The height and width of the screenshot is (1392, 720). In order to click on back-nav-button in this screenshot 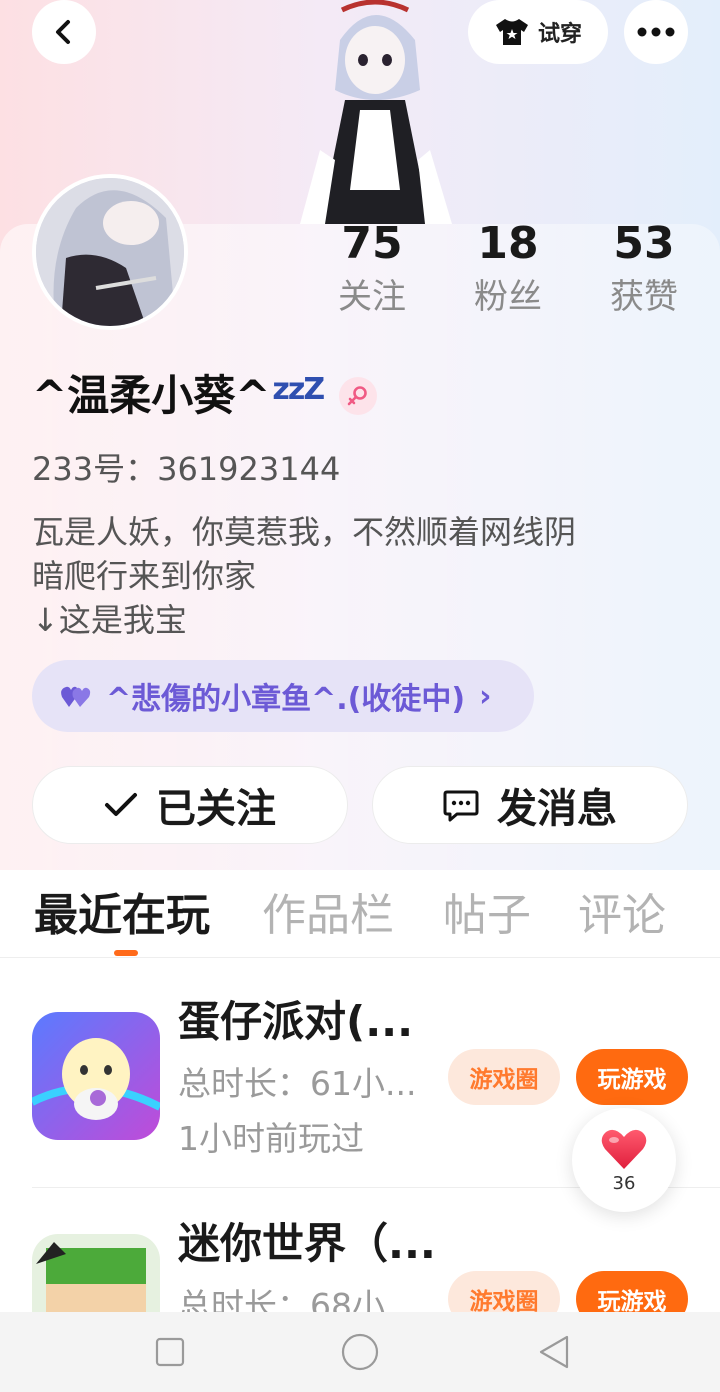, I will do `click(554, 1352)`.